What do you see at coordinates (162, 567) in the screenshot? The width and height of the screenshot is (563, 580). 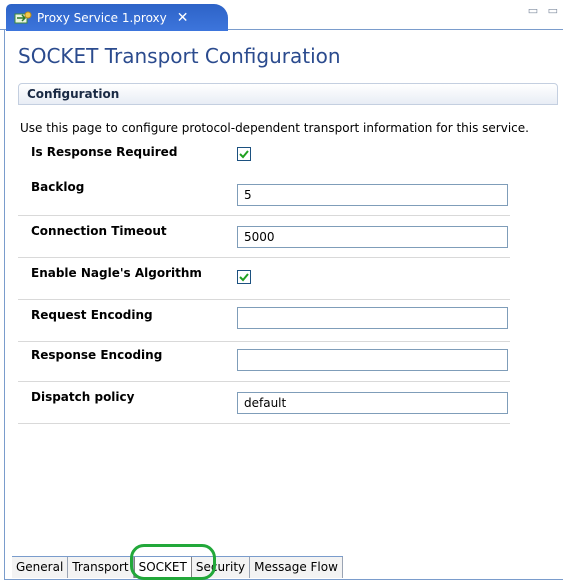 I see `tab-socket: SOCKET` at bounding box center [162, 567].